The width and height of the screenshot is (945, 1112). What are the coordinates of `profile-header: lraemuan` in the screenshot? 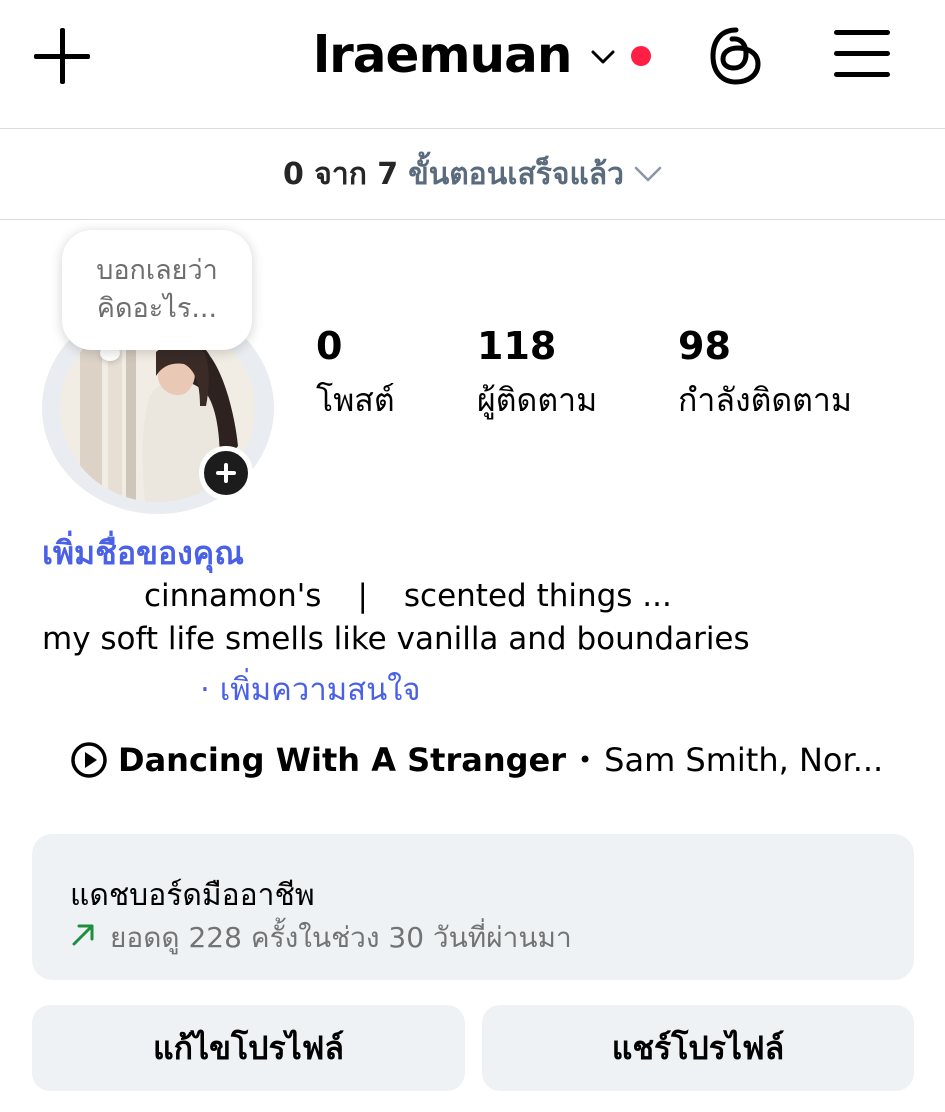 It's located at (472, 64).